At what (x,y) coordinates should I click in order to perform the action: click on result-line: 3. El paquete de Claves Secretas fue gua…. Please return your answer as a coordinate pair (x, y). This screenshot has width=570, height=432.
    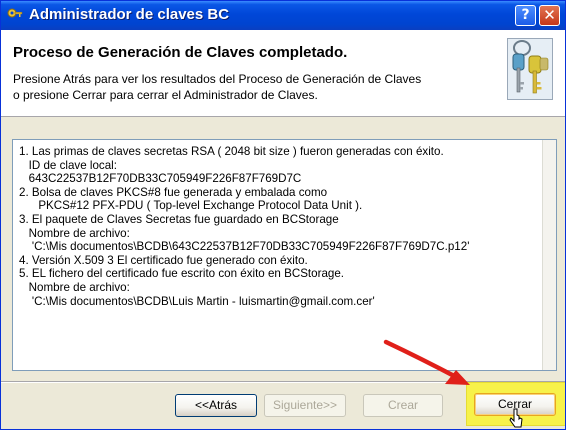
    Looking at the image, I should click on (179, 219).